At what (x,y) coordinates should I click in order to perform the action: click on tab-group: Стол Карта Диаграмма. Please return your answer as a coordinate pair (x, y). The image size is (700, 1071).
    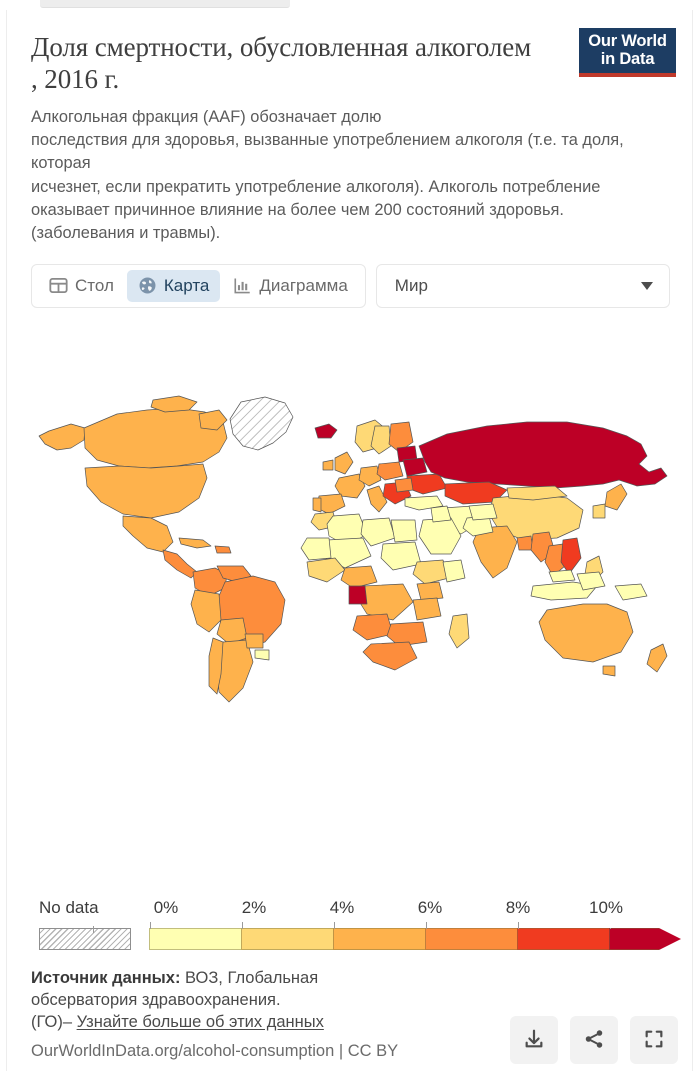
    Looking at the image, I should click on (198, 285).